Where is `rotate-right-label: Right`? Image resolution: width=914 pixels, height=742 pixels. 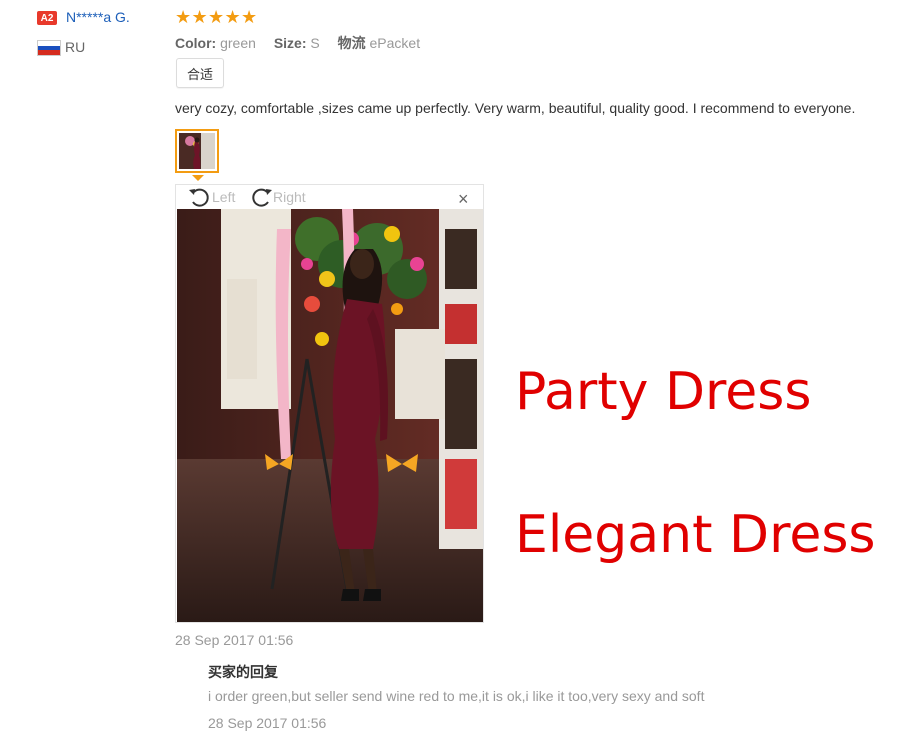 rotate-right-label: Right is located at coordinates (289, 197).